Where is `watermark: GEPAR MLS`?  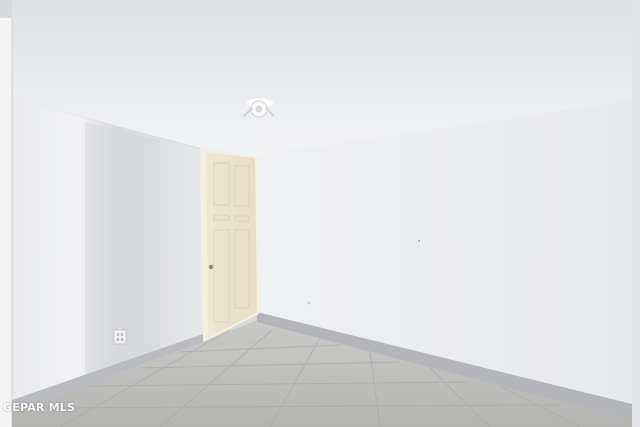
watermark: GEPAR MLS is located at coordinates (39, 407).